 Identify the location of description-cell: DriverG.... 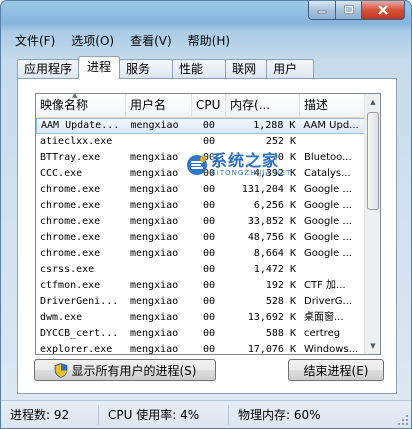
(328, 301).